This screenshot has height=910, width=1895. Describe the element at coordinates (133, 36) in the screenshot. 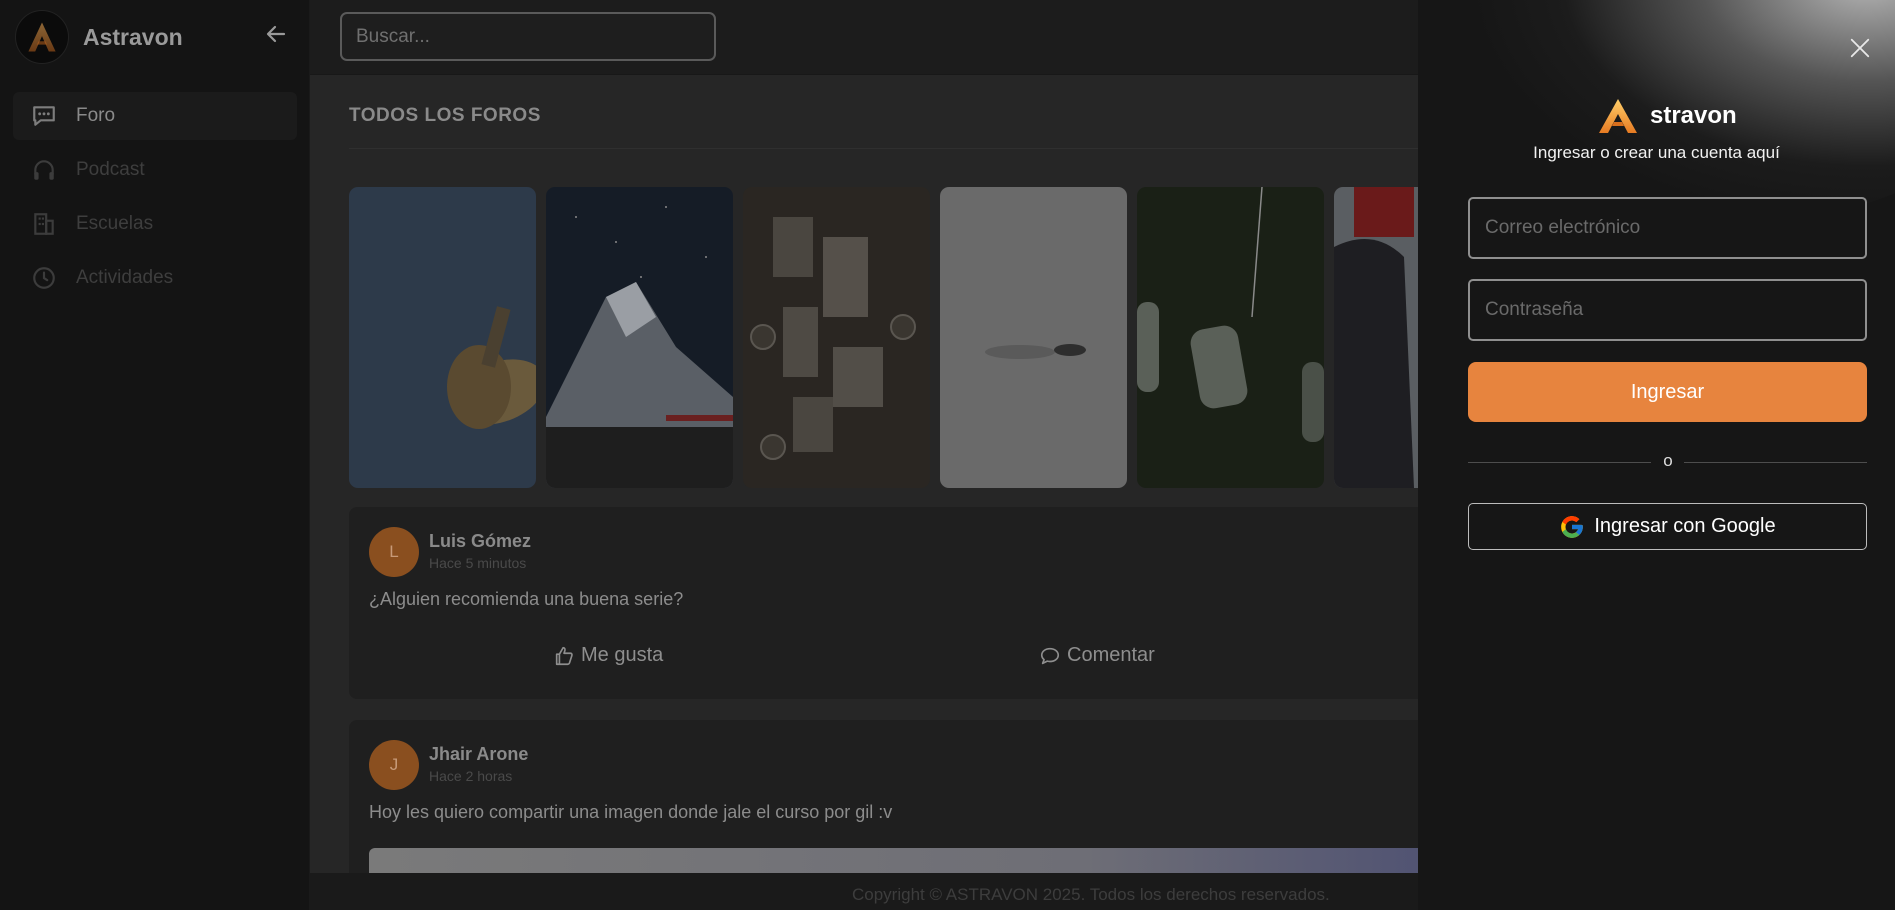

I see `brand-name: Astravon` at that location.